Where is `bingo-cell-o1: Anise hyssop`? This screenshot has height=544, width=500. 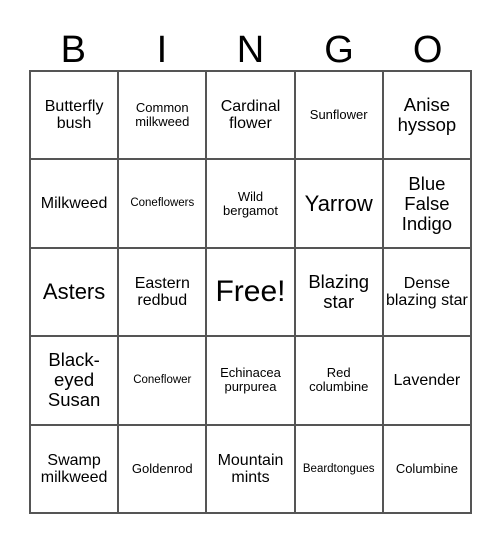 bingo-cell-o1: Anise hyssop is located at coordinates (427, 116).